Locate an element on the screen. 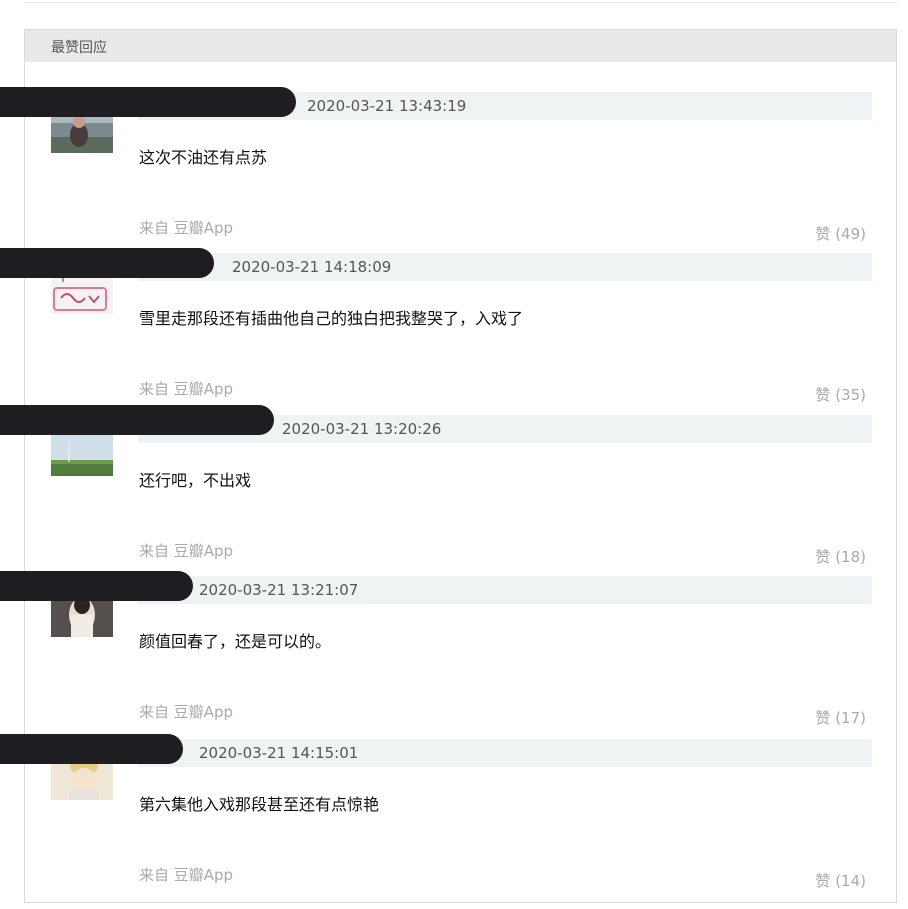 This screenshot has width=908, height=909. like-count: (35) is located at coordinates (850, 395).